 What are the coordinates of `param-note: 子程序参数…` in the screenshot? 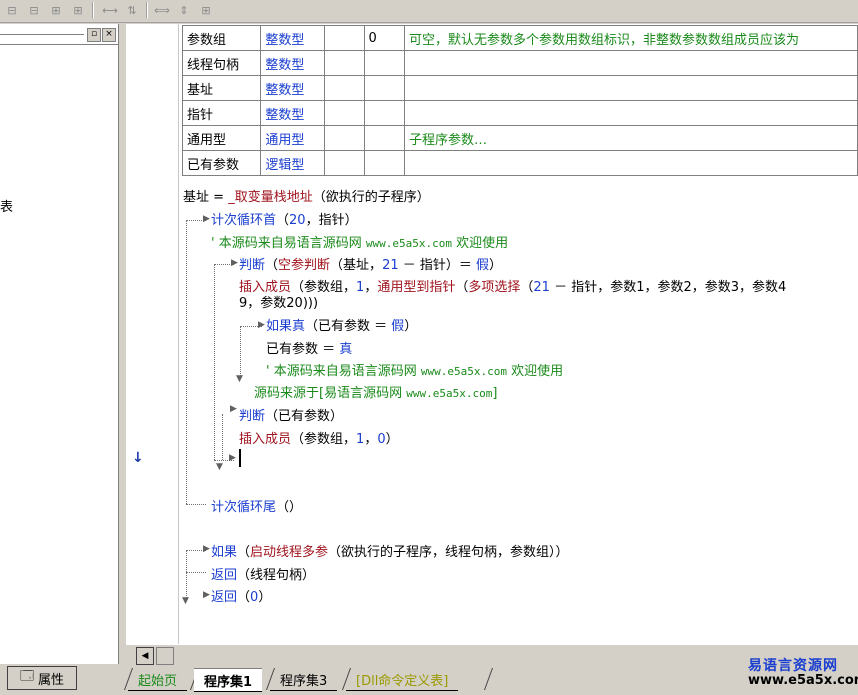 It's located at (631, 138).